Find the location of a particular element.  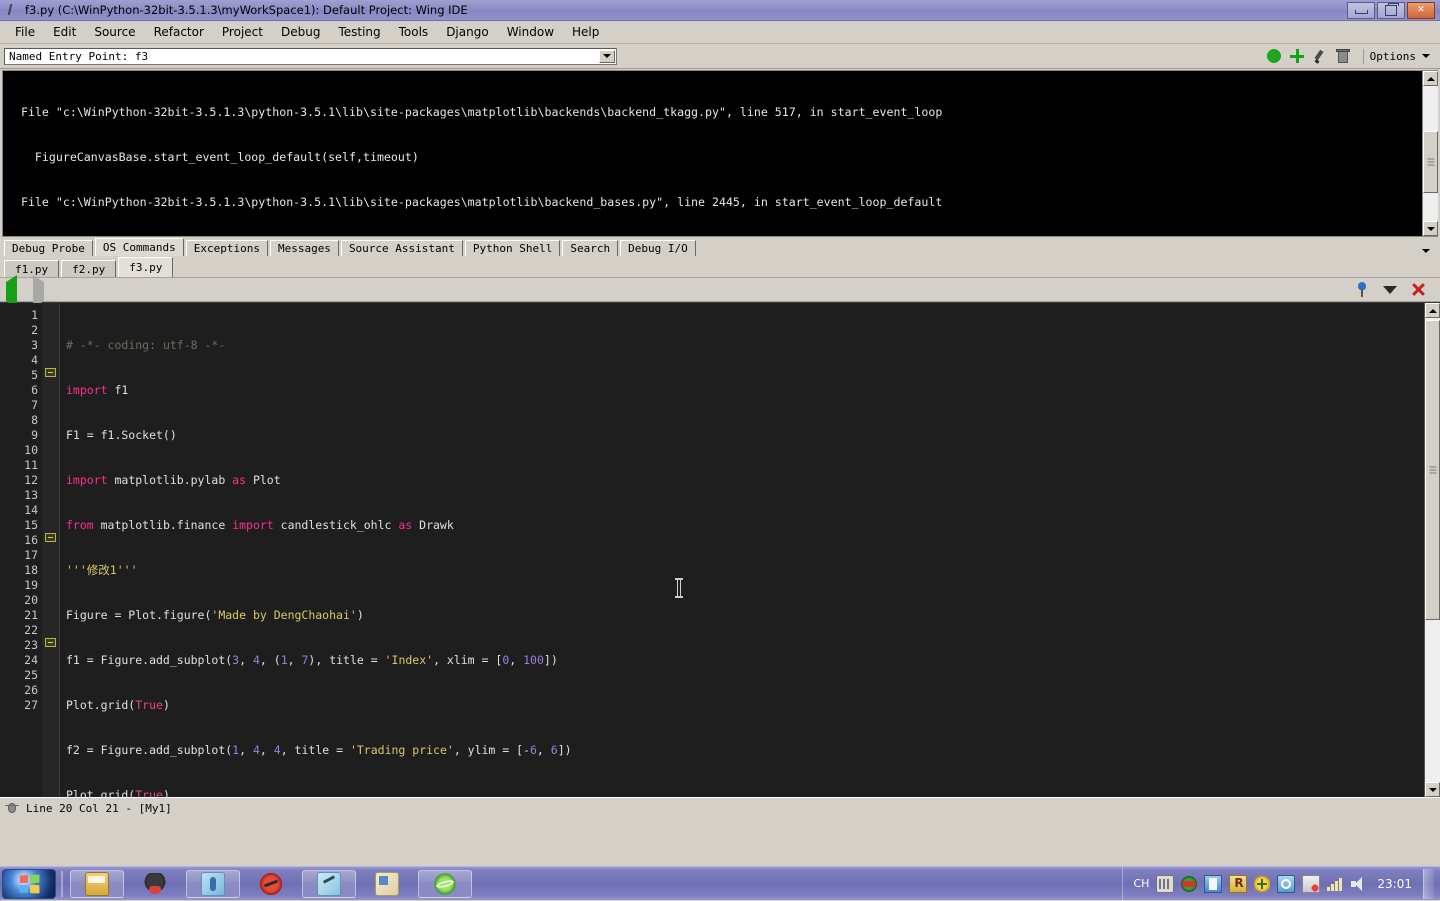

pin-icon is located at coordinates (1362, 289).